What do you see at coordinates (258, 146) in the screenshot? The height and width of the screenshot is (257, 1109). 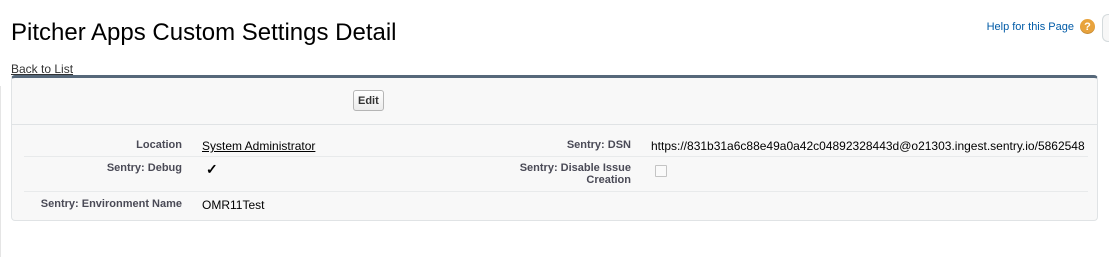 I see `location-value-link: System Administrator` at bounding box center [258, 146].